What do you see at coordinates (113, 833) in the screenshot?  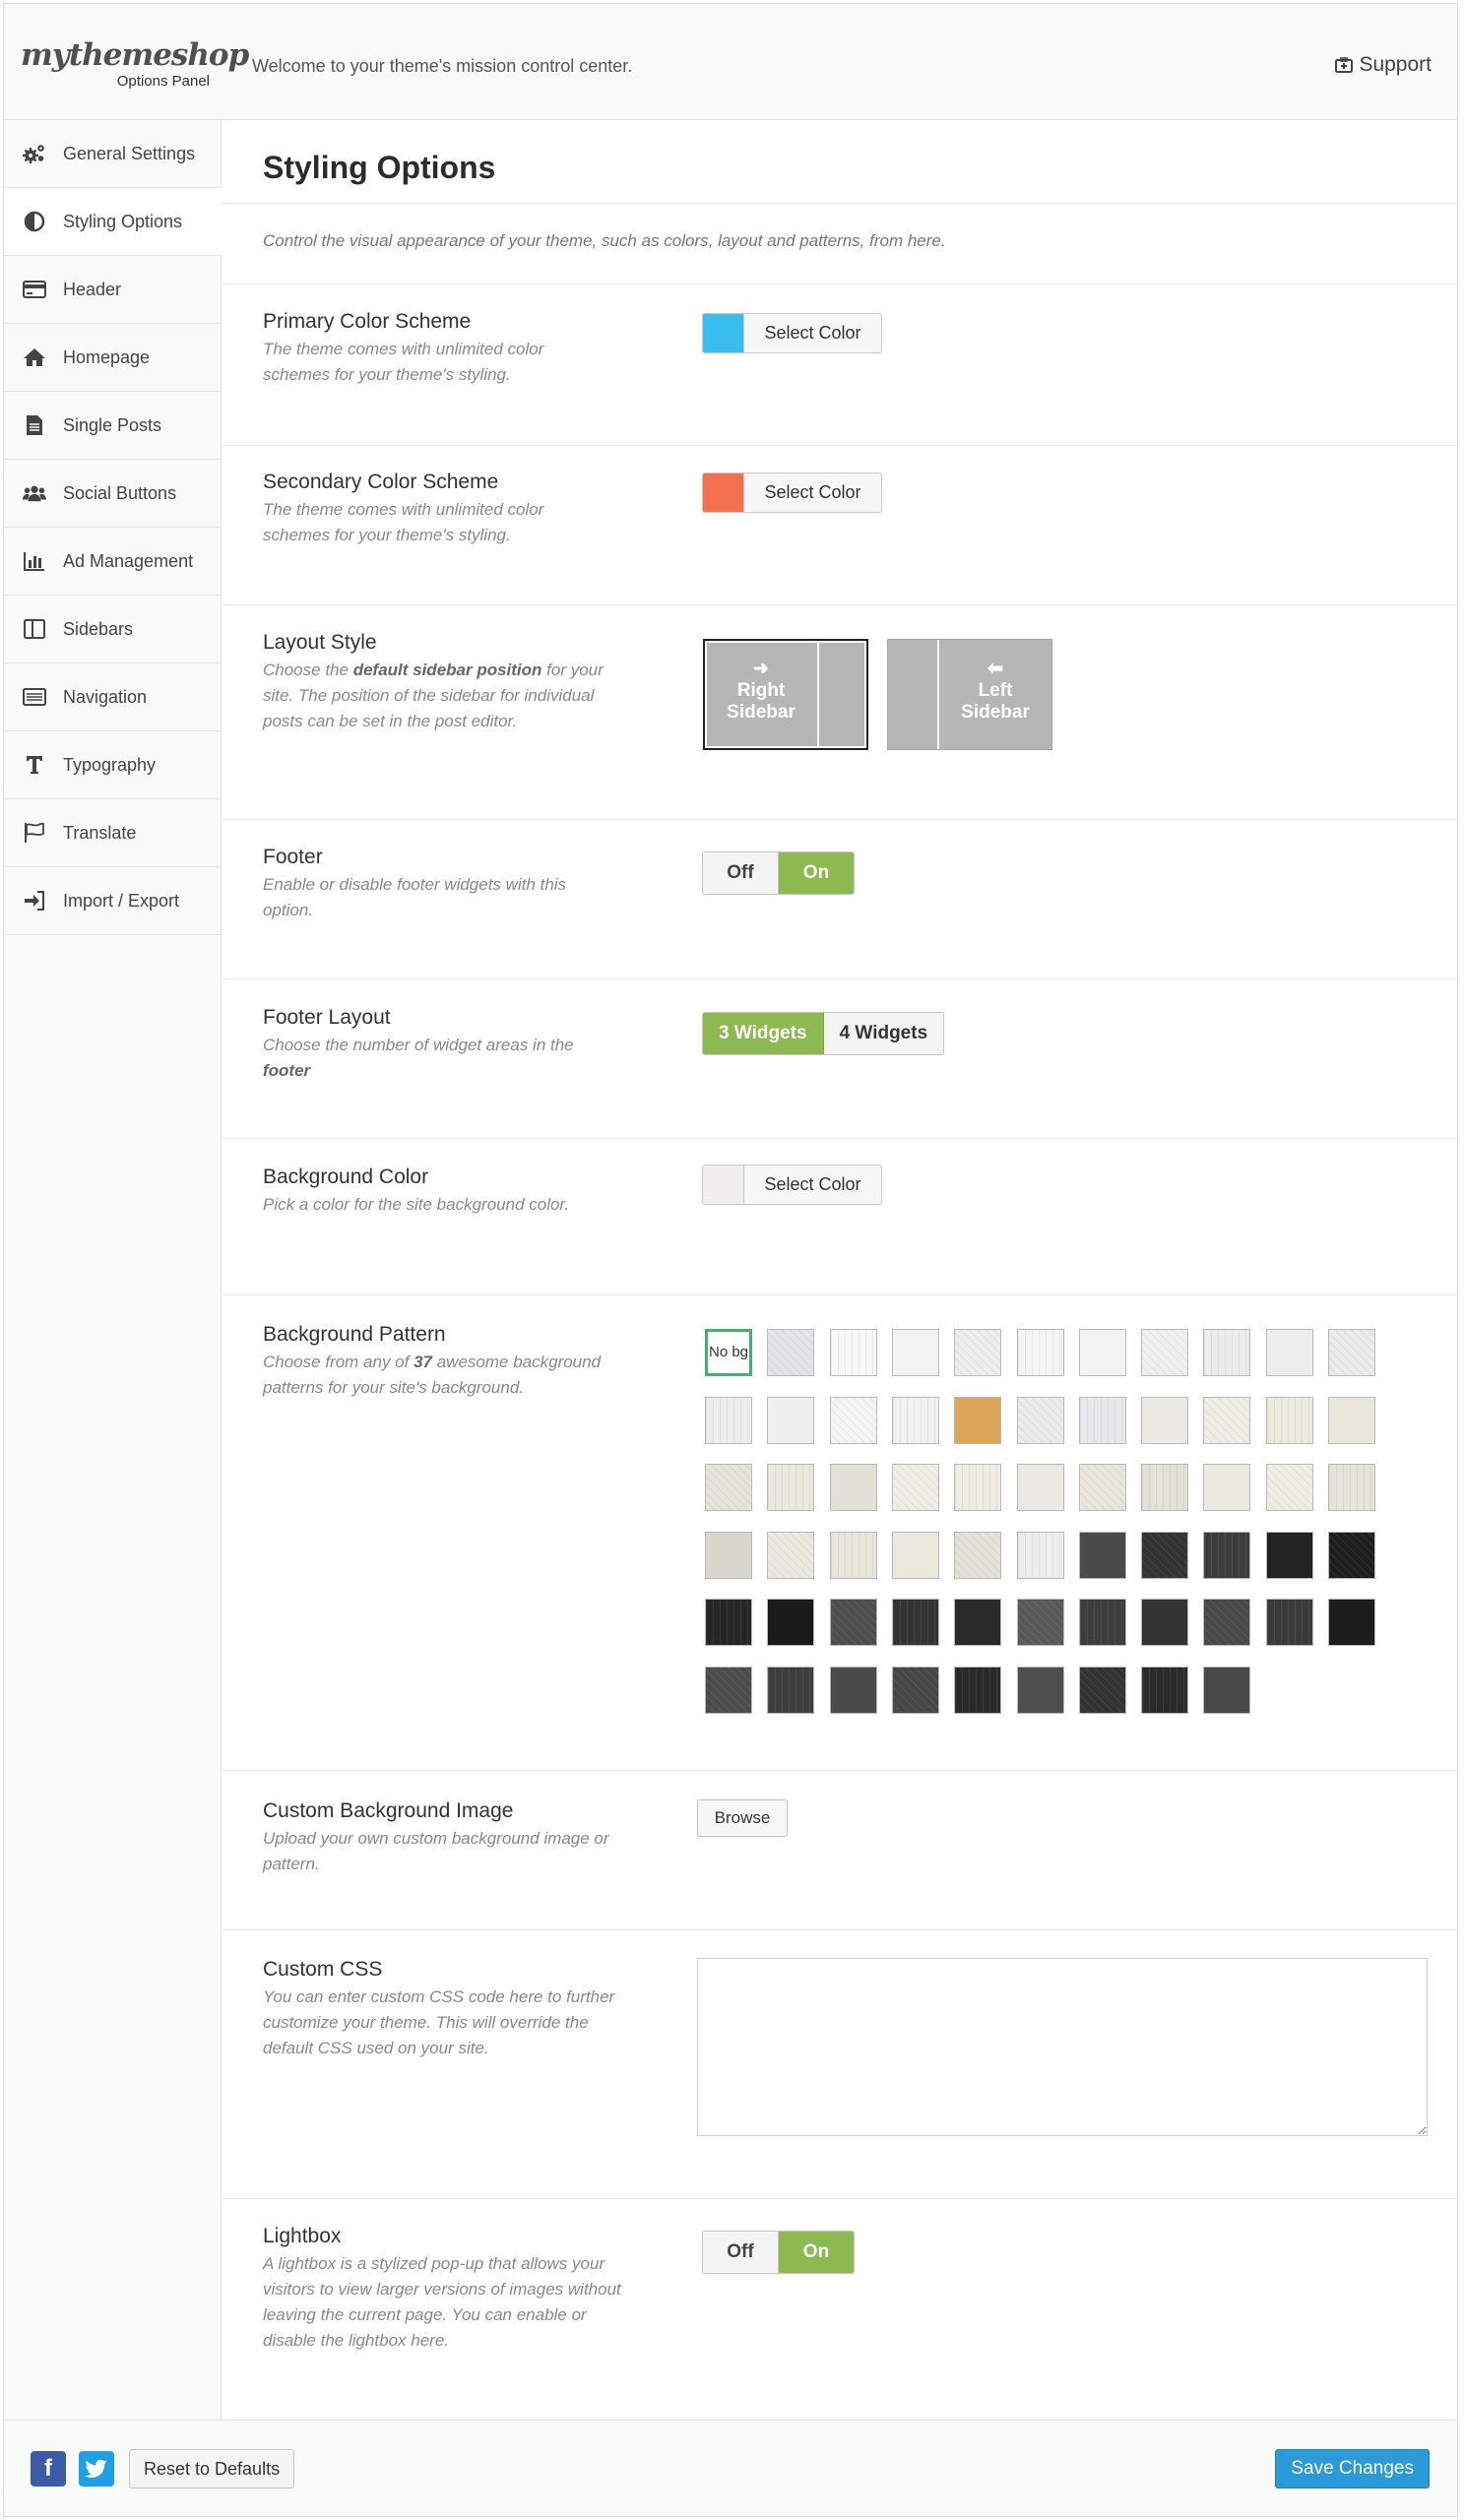 I see `sidebar-item-translate: Translate` at bounding box center [113, 833].